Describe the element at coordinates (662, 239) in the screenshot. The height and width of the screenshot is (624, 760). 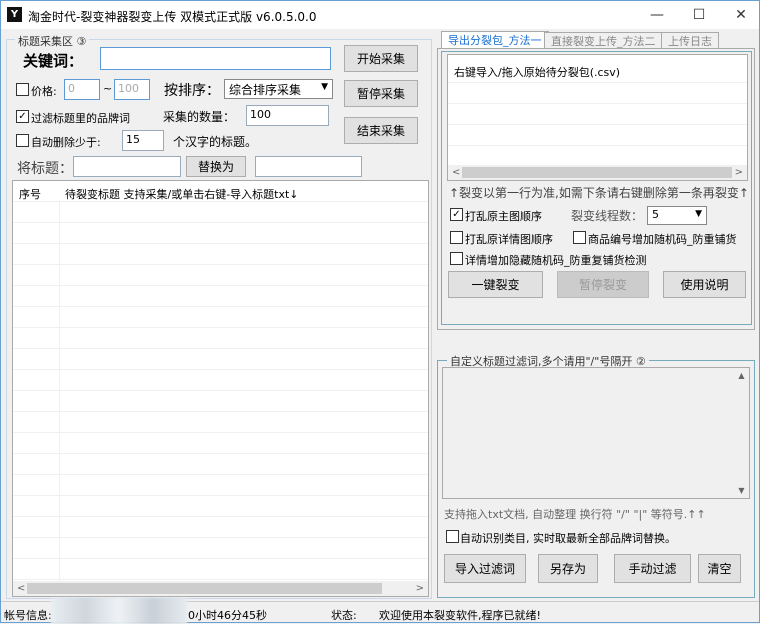
I see `random-code-label: 商品编号增加随机码_防重铺货` at that location.